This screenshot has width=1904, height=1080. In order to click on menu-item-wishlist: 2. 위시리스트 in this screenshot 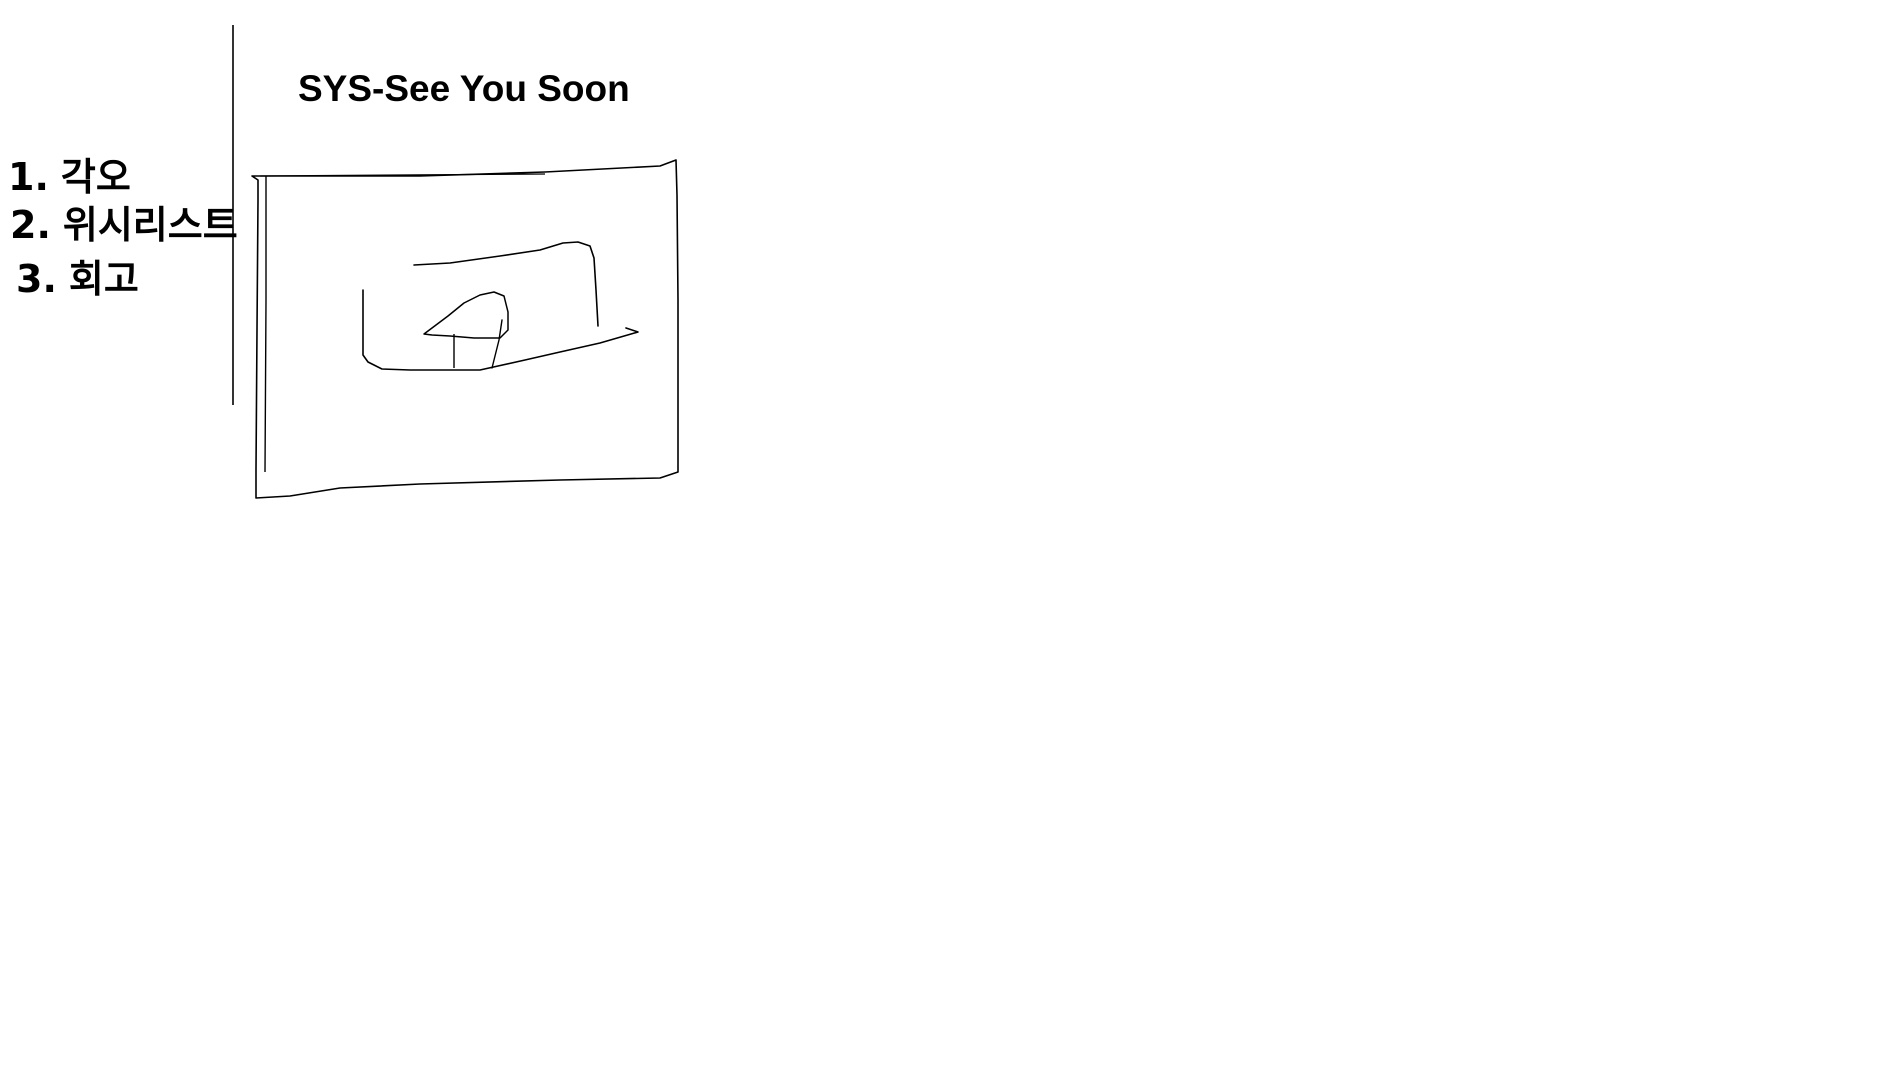, I will do `click(124, 225)`.